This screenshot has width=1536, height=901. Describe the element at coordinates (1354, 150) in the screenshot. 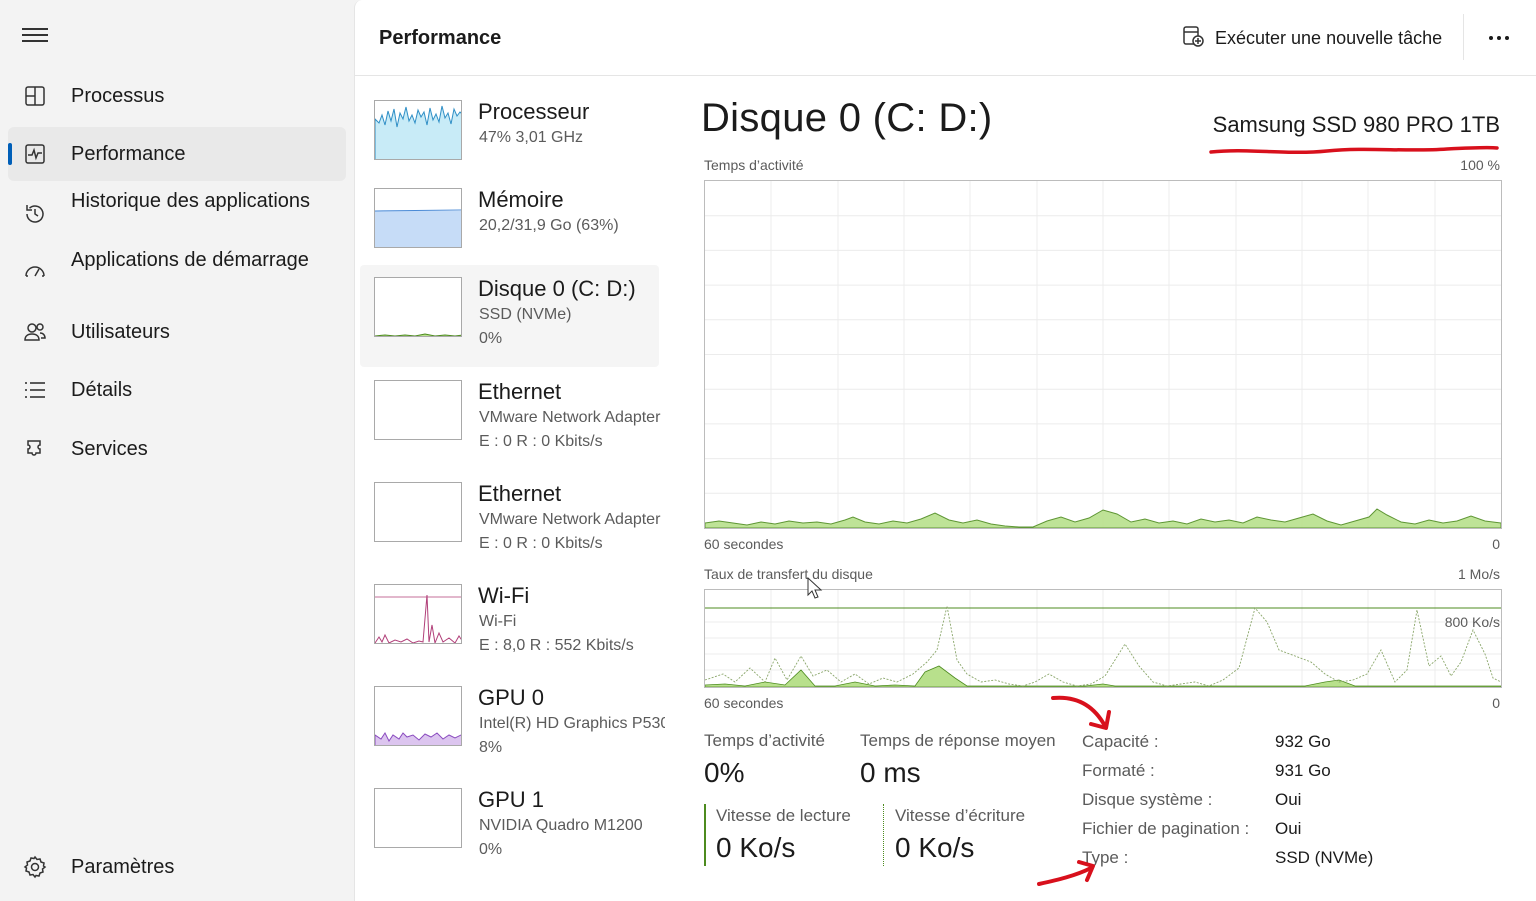

I see `red-underline-annotation` at that location.